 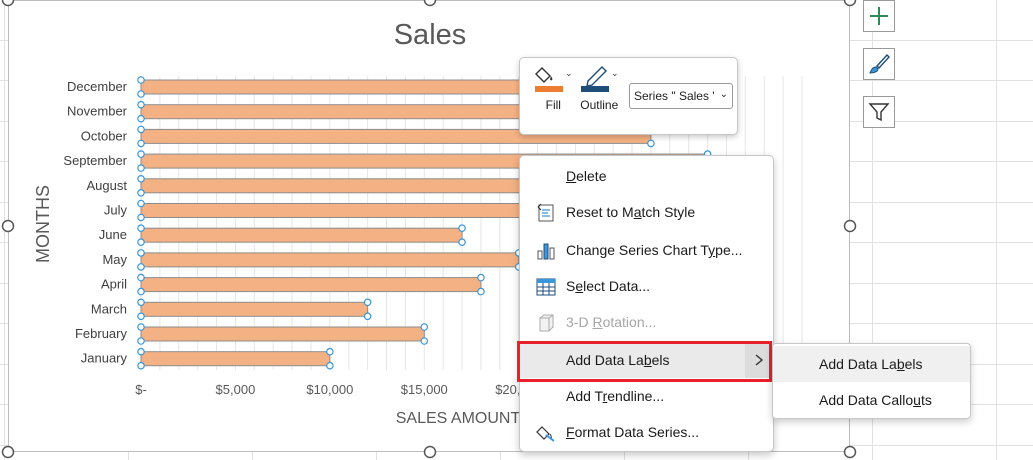 I want to click on y-category-label: June, so click(x=113, y=234).